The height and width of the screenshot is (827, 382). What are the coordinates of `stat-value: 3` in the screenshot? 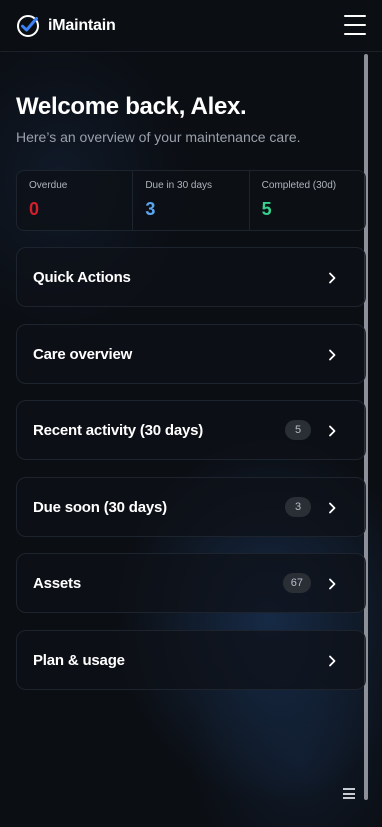 It's located at (150, 209).